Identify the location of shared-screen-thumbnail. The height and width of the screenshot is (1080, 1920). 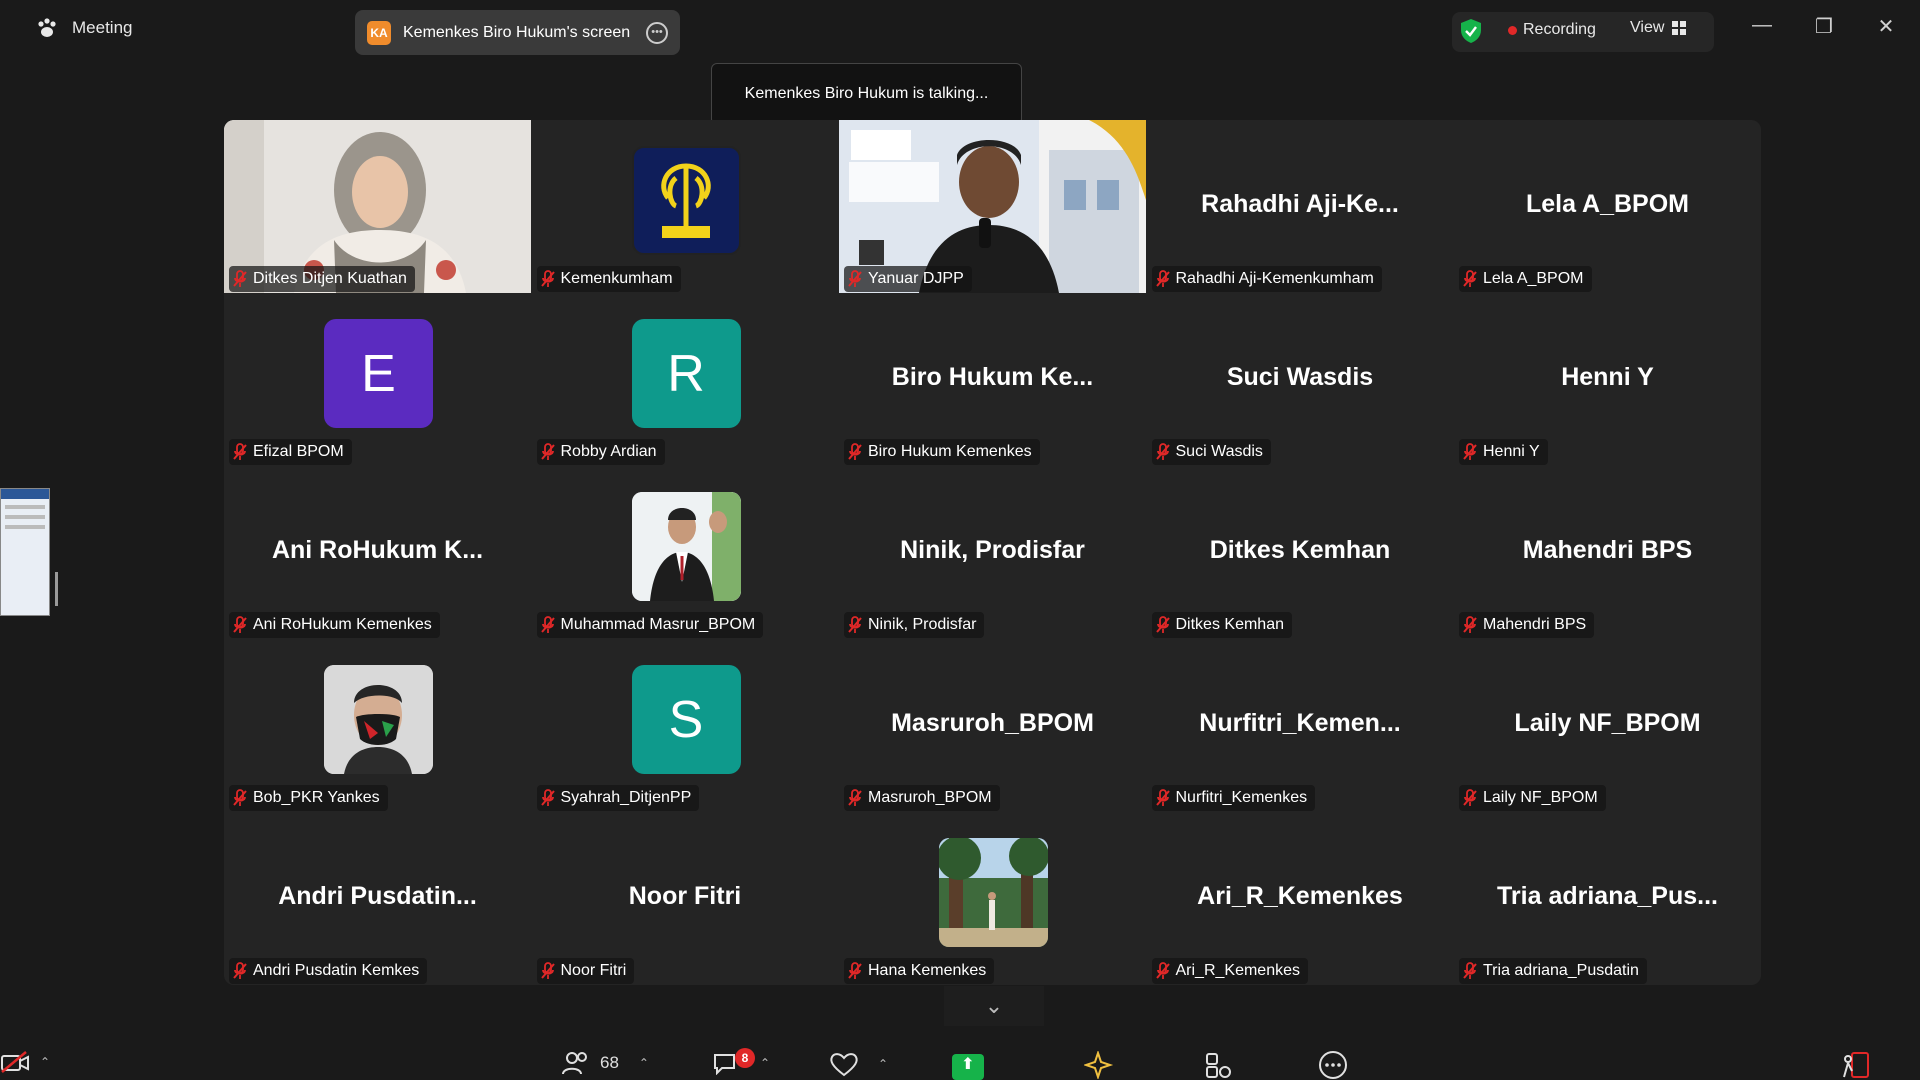
(25, 552).